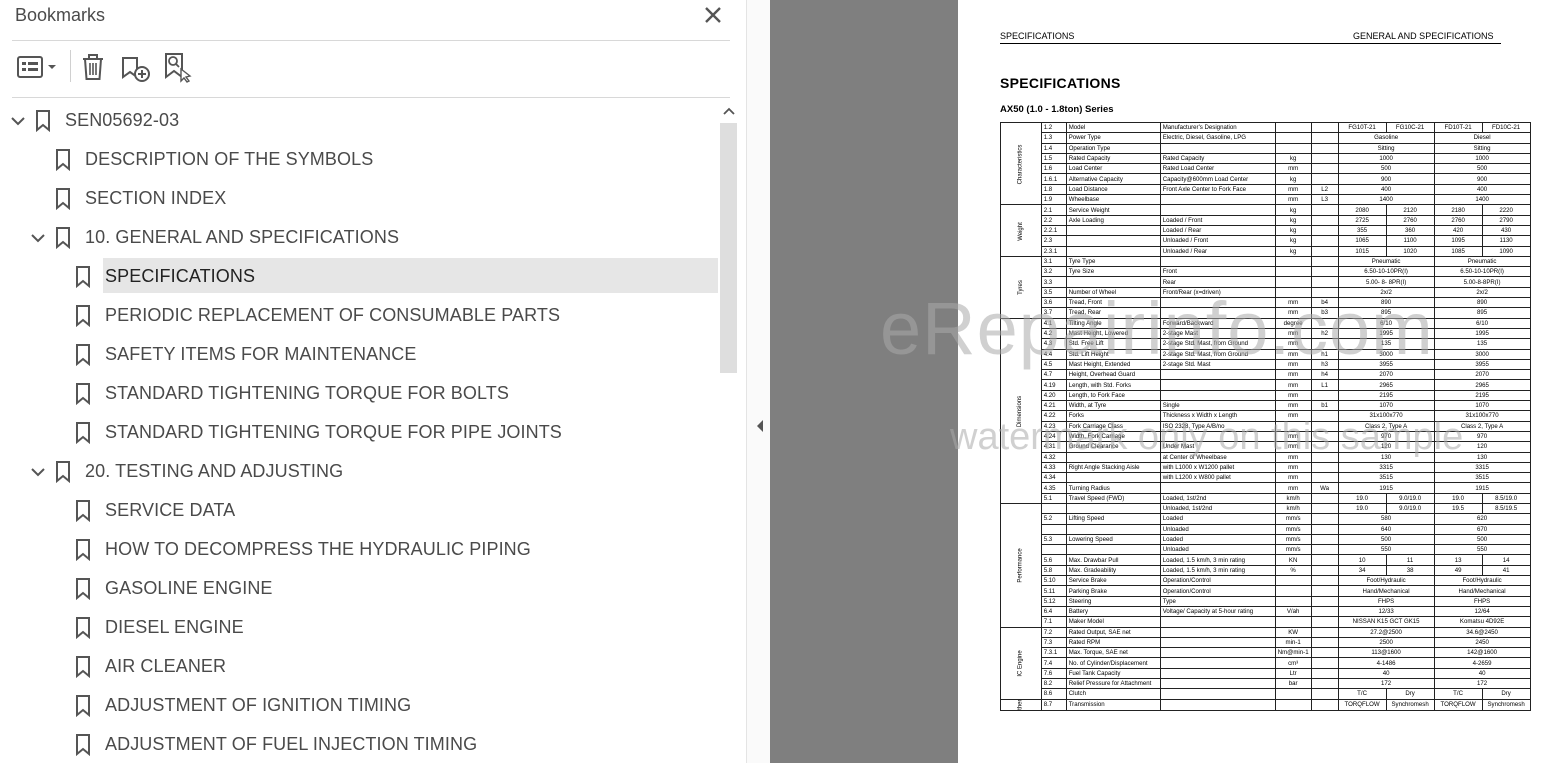  I want to click on spec-value-cell: 2965, so click(1386, 385).